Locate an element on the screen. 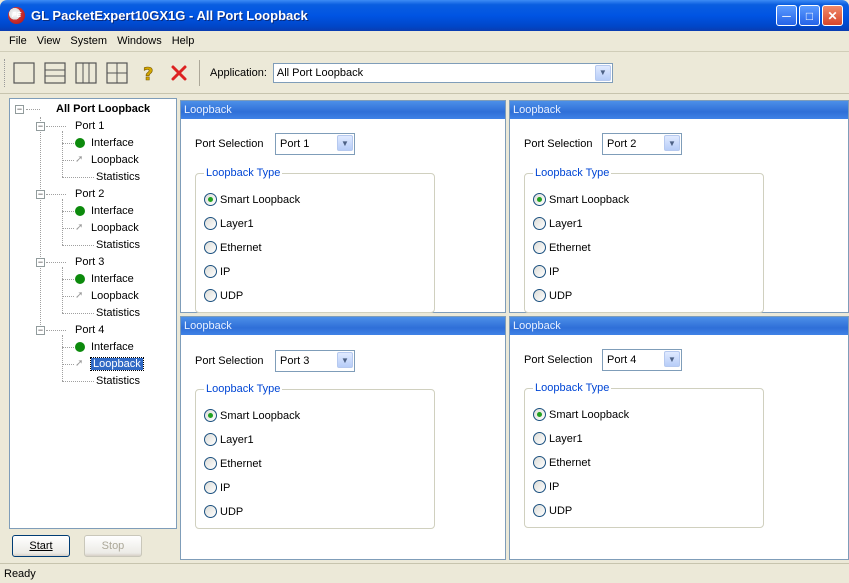 The width and height of the screenshot is (849, 583). maximize-button: □ is located at coordinates (809, 15).